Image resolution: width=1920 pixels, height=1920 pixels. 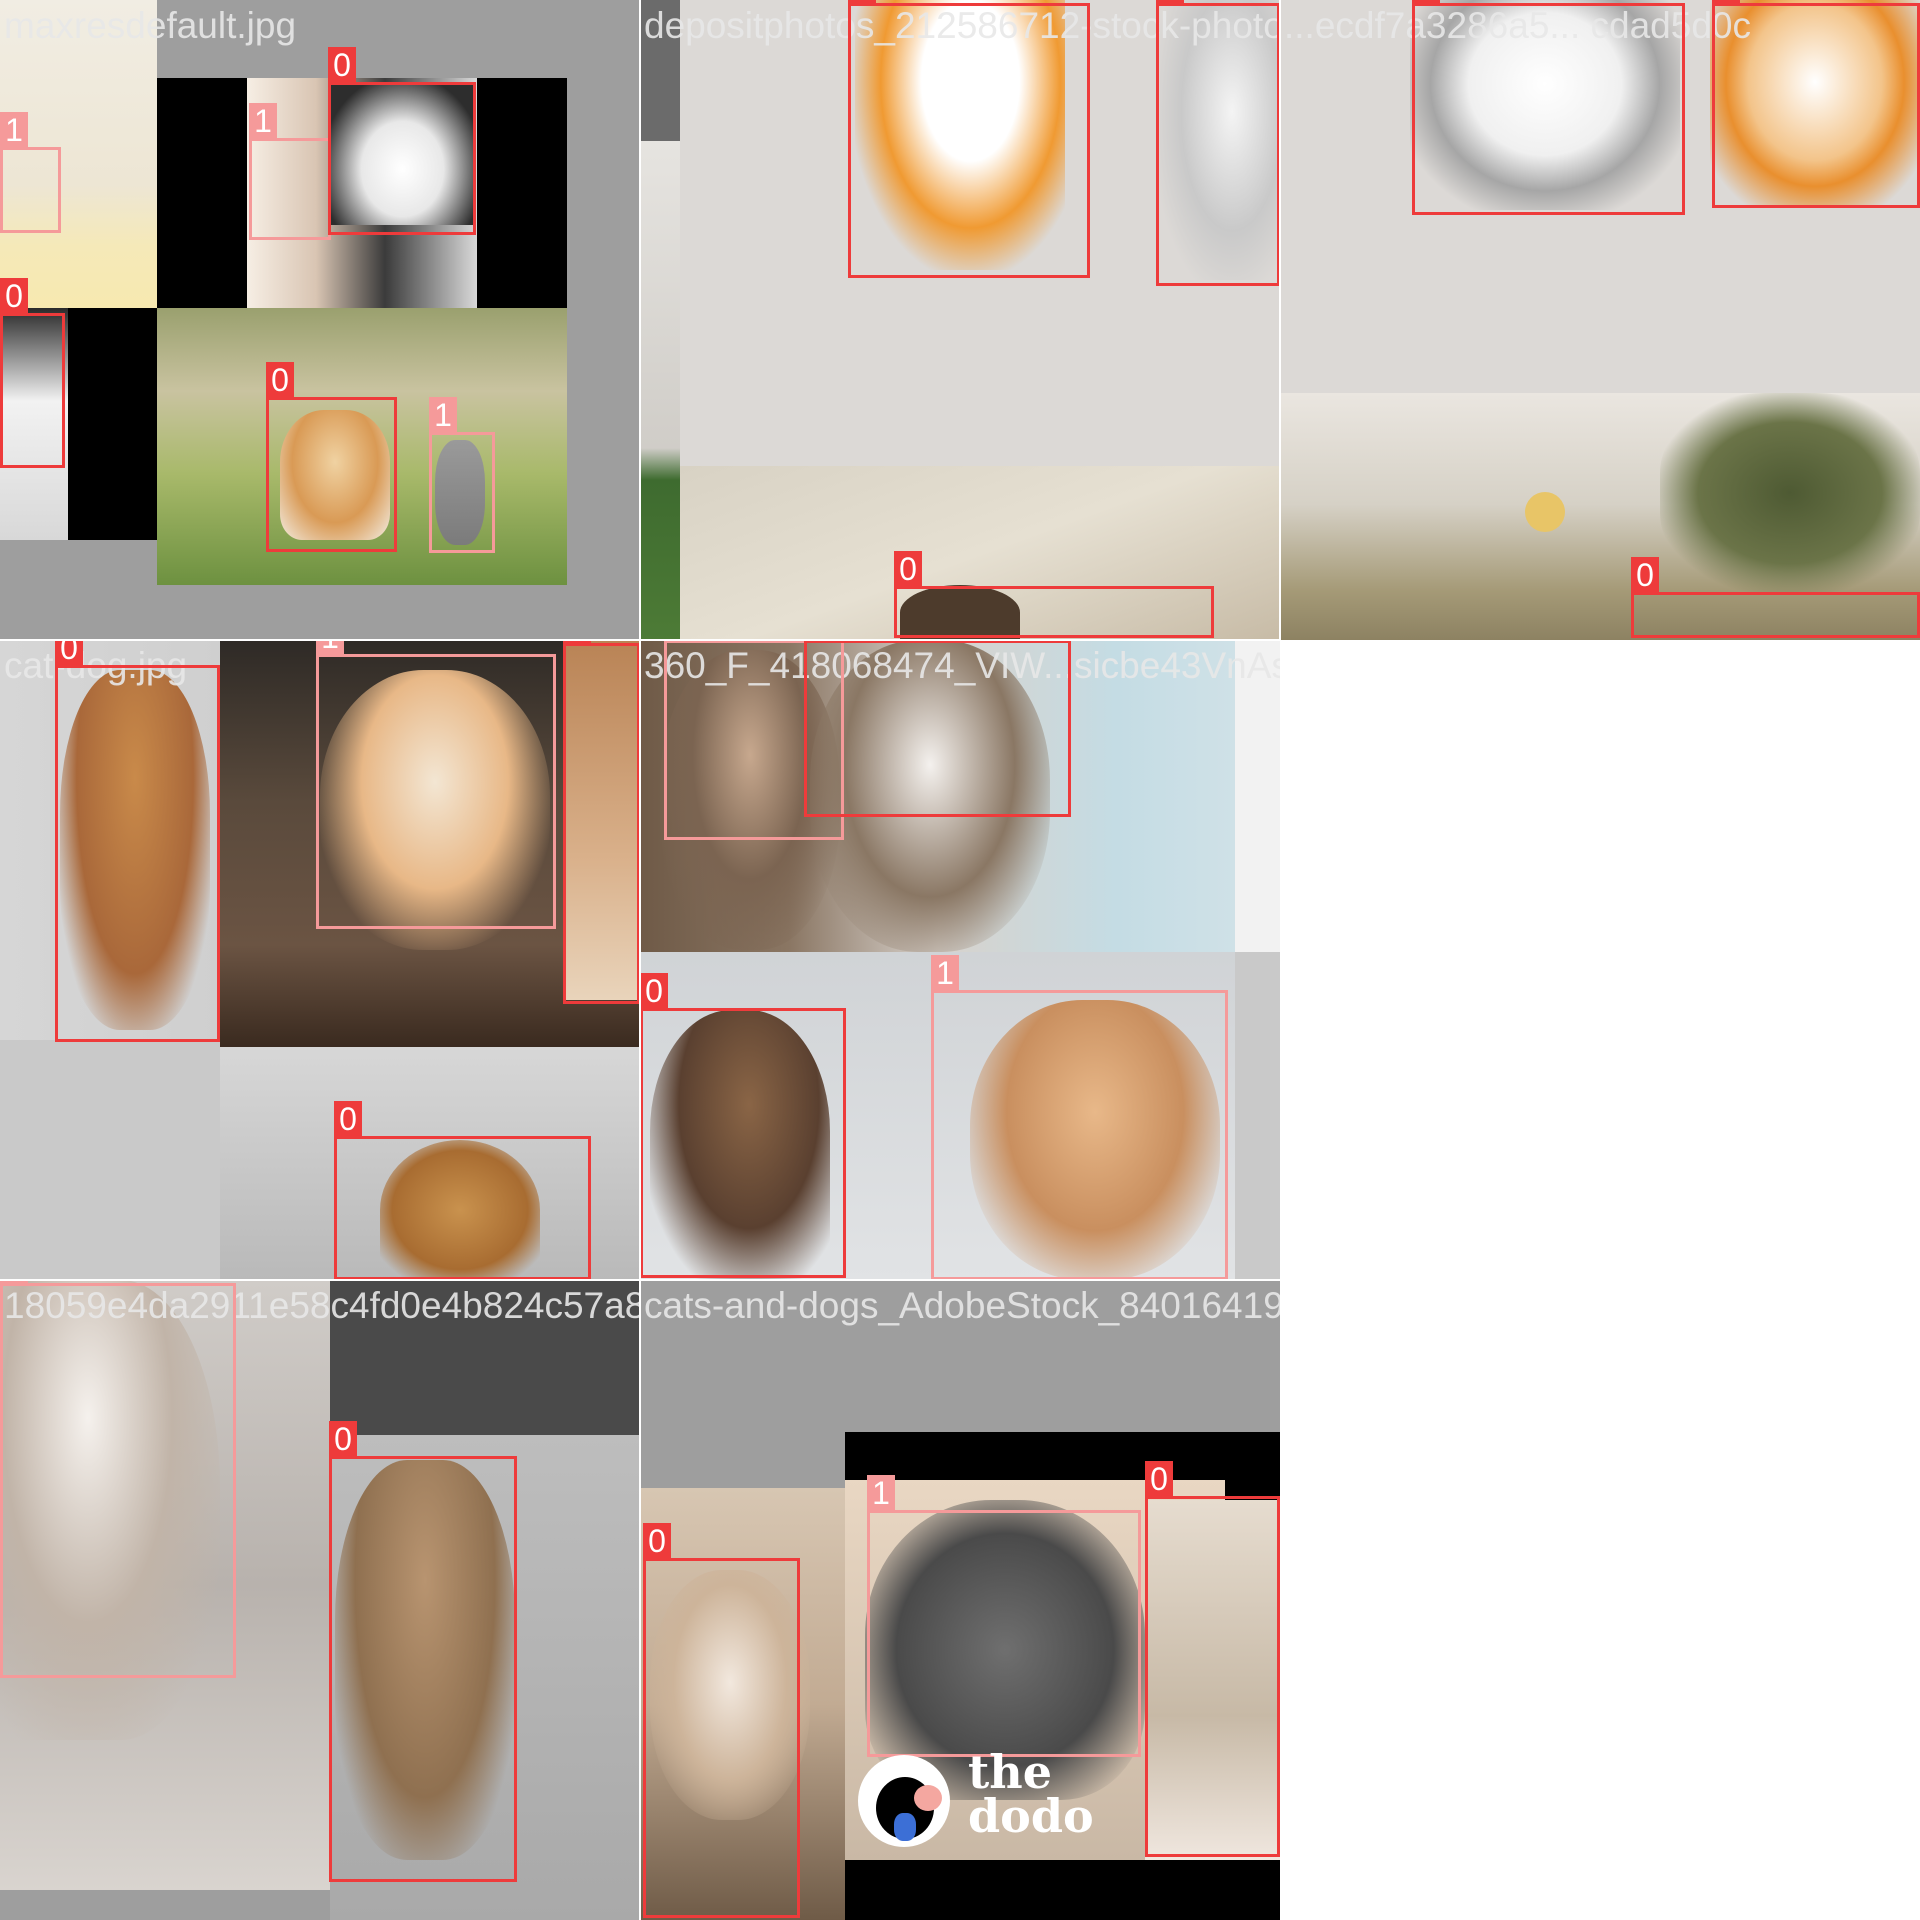 What do you see at coordinates (320, 320) in the screenshot?
I see `mosaic-tile-1: maxresdefault.jpg 1 1 0 0 0 1` at bounding box center [320, 320].